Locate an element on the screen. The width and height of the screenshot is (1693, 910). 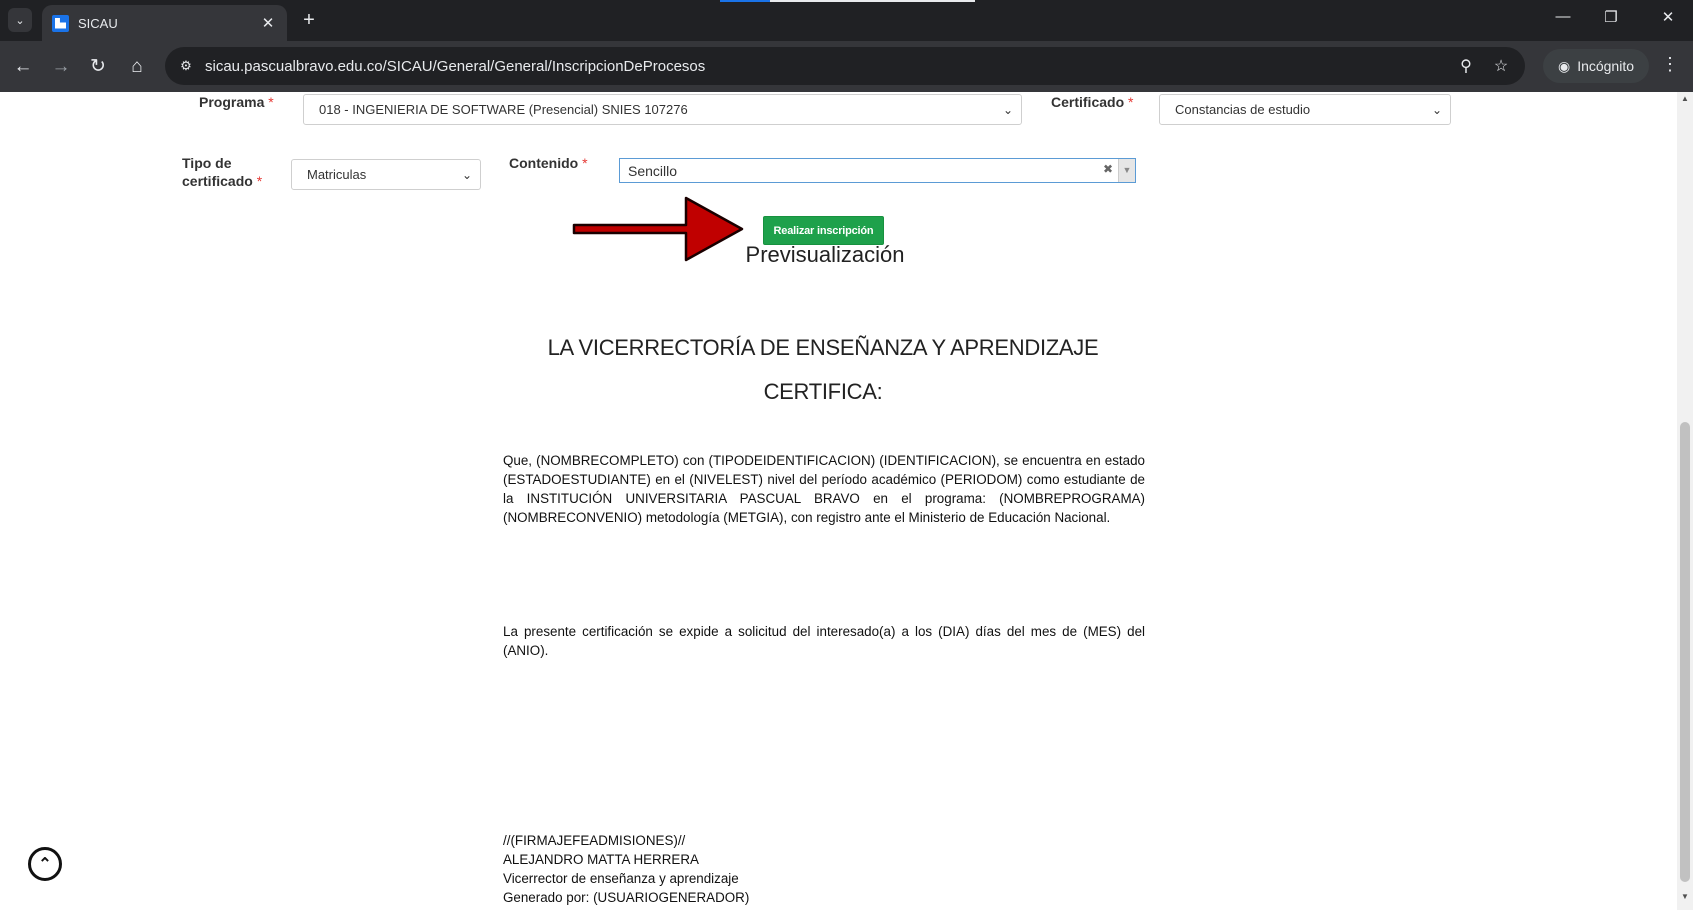
certificado-label: Certificado * is located at coordinates (1092, 102).